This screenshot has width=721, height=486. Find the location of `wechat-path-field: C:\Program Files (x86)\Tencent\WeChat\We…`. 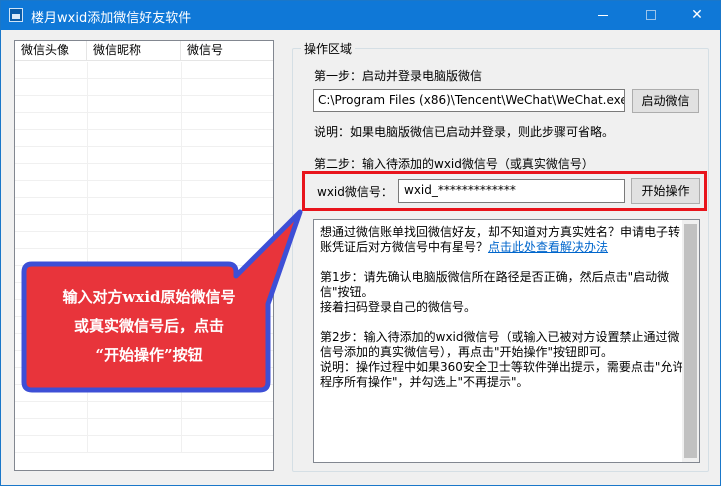

wechat-path-field: C:\Program Files (x86)\Tencent\WeChat\We… is located at coordinates (469, 100).